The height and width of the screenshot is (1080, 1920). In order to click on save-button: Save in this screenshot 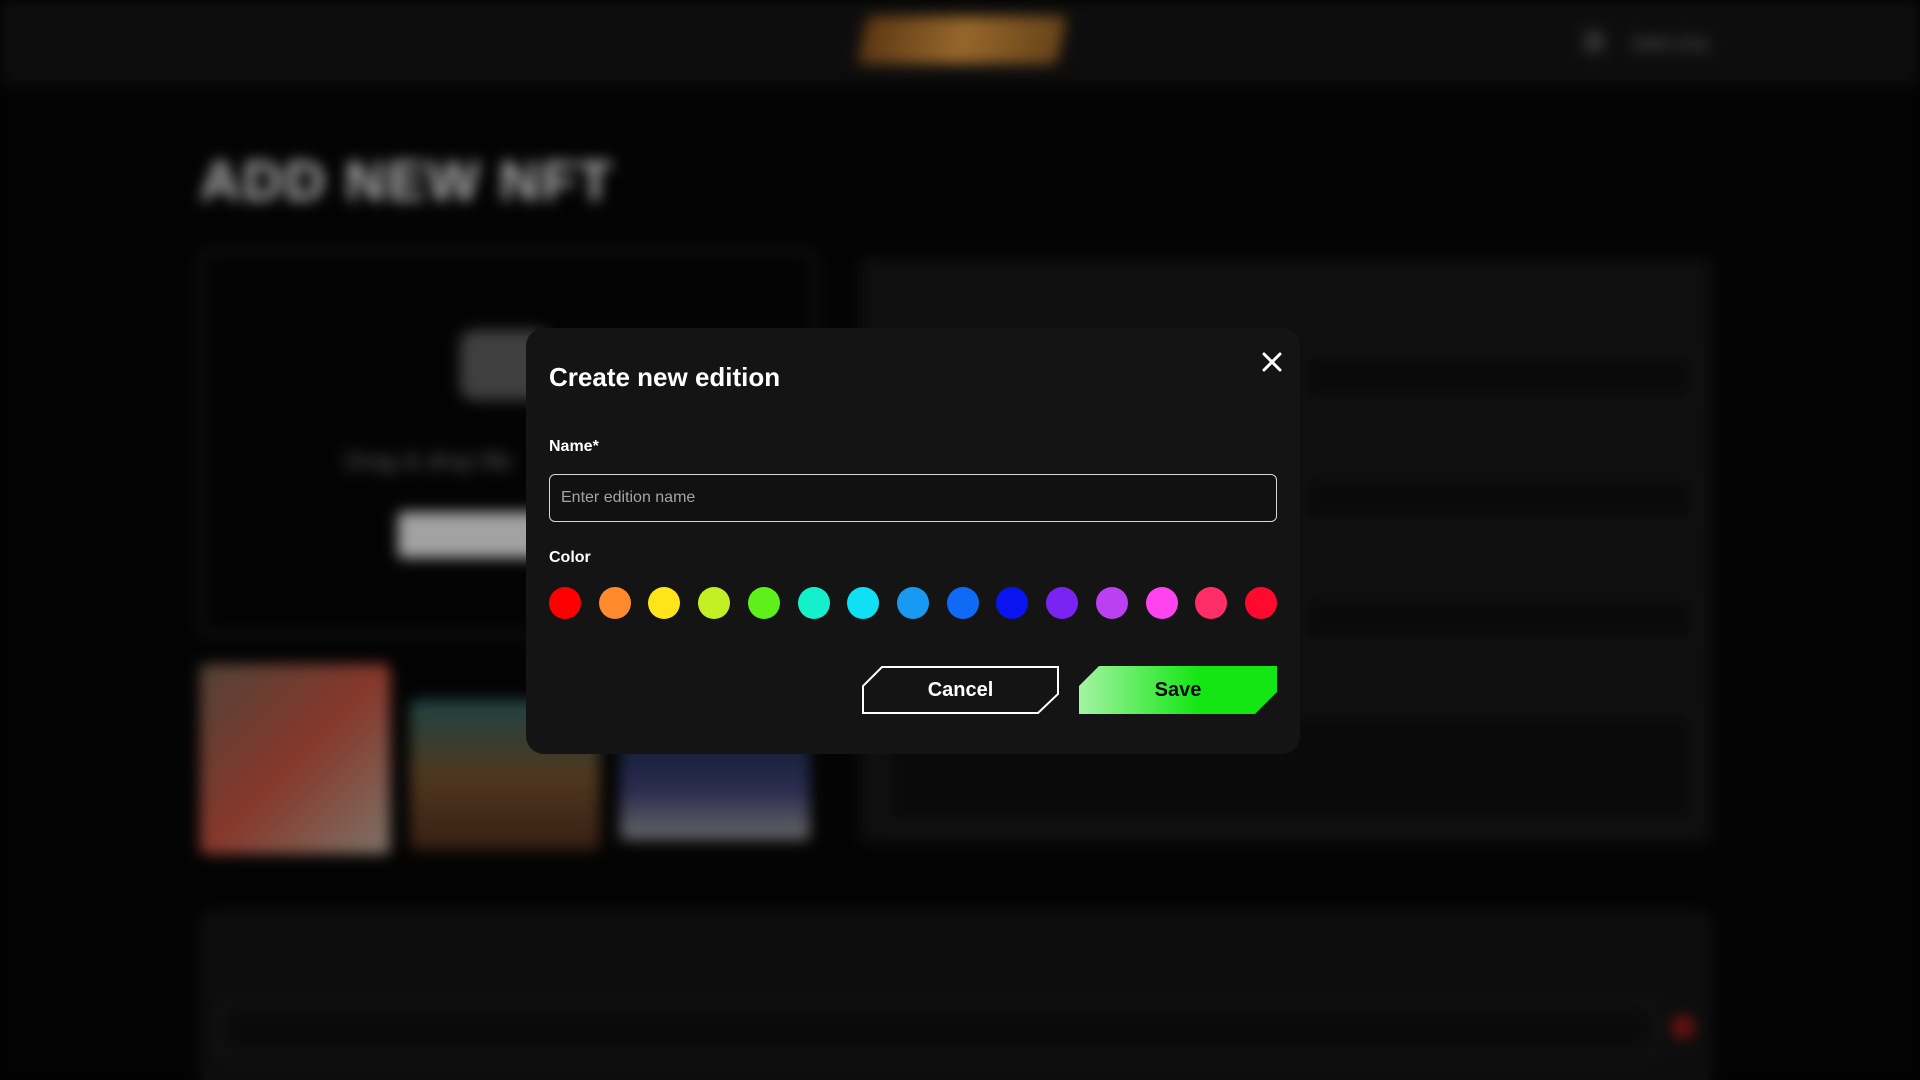, I will do `click(1178, 690)`.